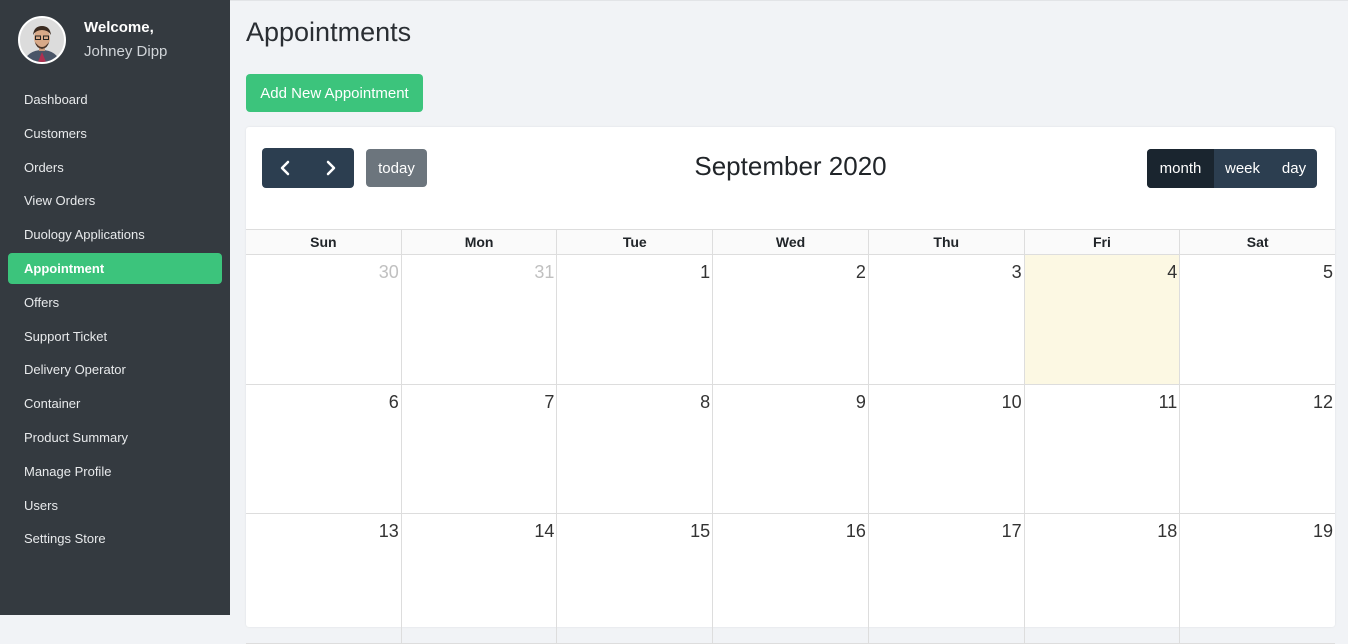 The width and height of the screenshot is (1348, 644). I want to click on day-number: 16, so click(856, 531).